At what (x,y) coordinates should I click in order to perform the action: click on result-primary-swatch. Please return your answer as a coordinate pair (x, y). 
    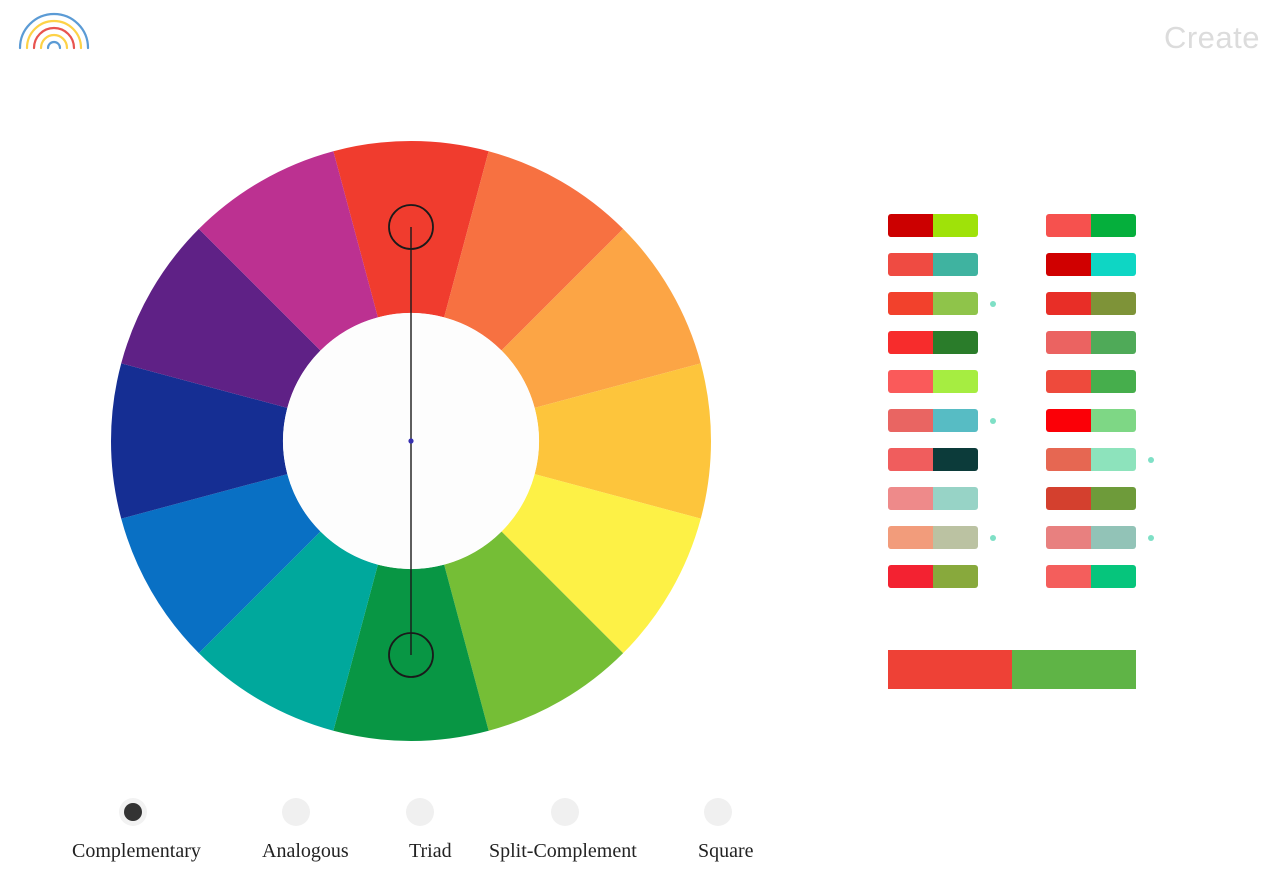
    Looking at the image, I should click on (950, 669).